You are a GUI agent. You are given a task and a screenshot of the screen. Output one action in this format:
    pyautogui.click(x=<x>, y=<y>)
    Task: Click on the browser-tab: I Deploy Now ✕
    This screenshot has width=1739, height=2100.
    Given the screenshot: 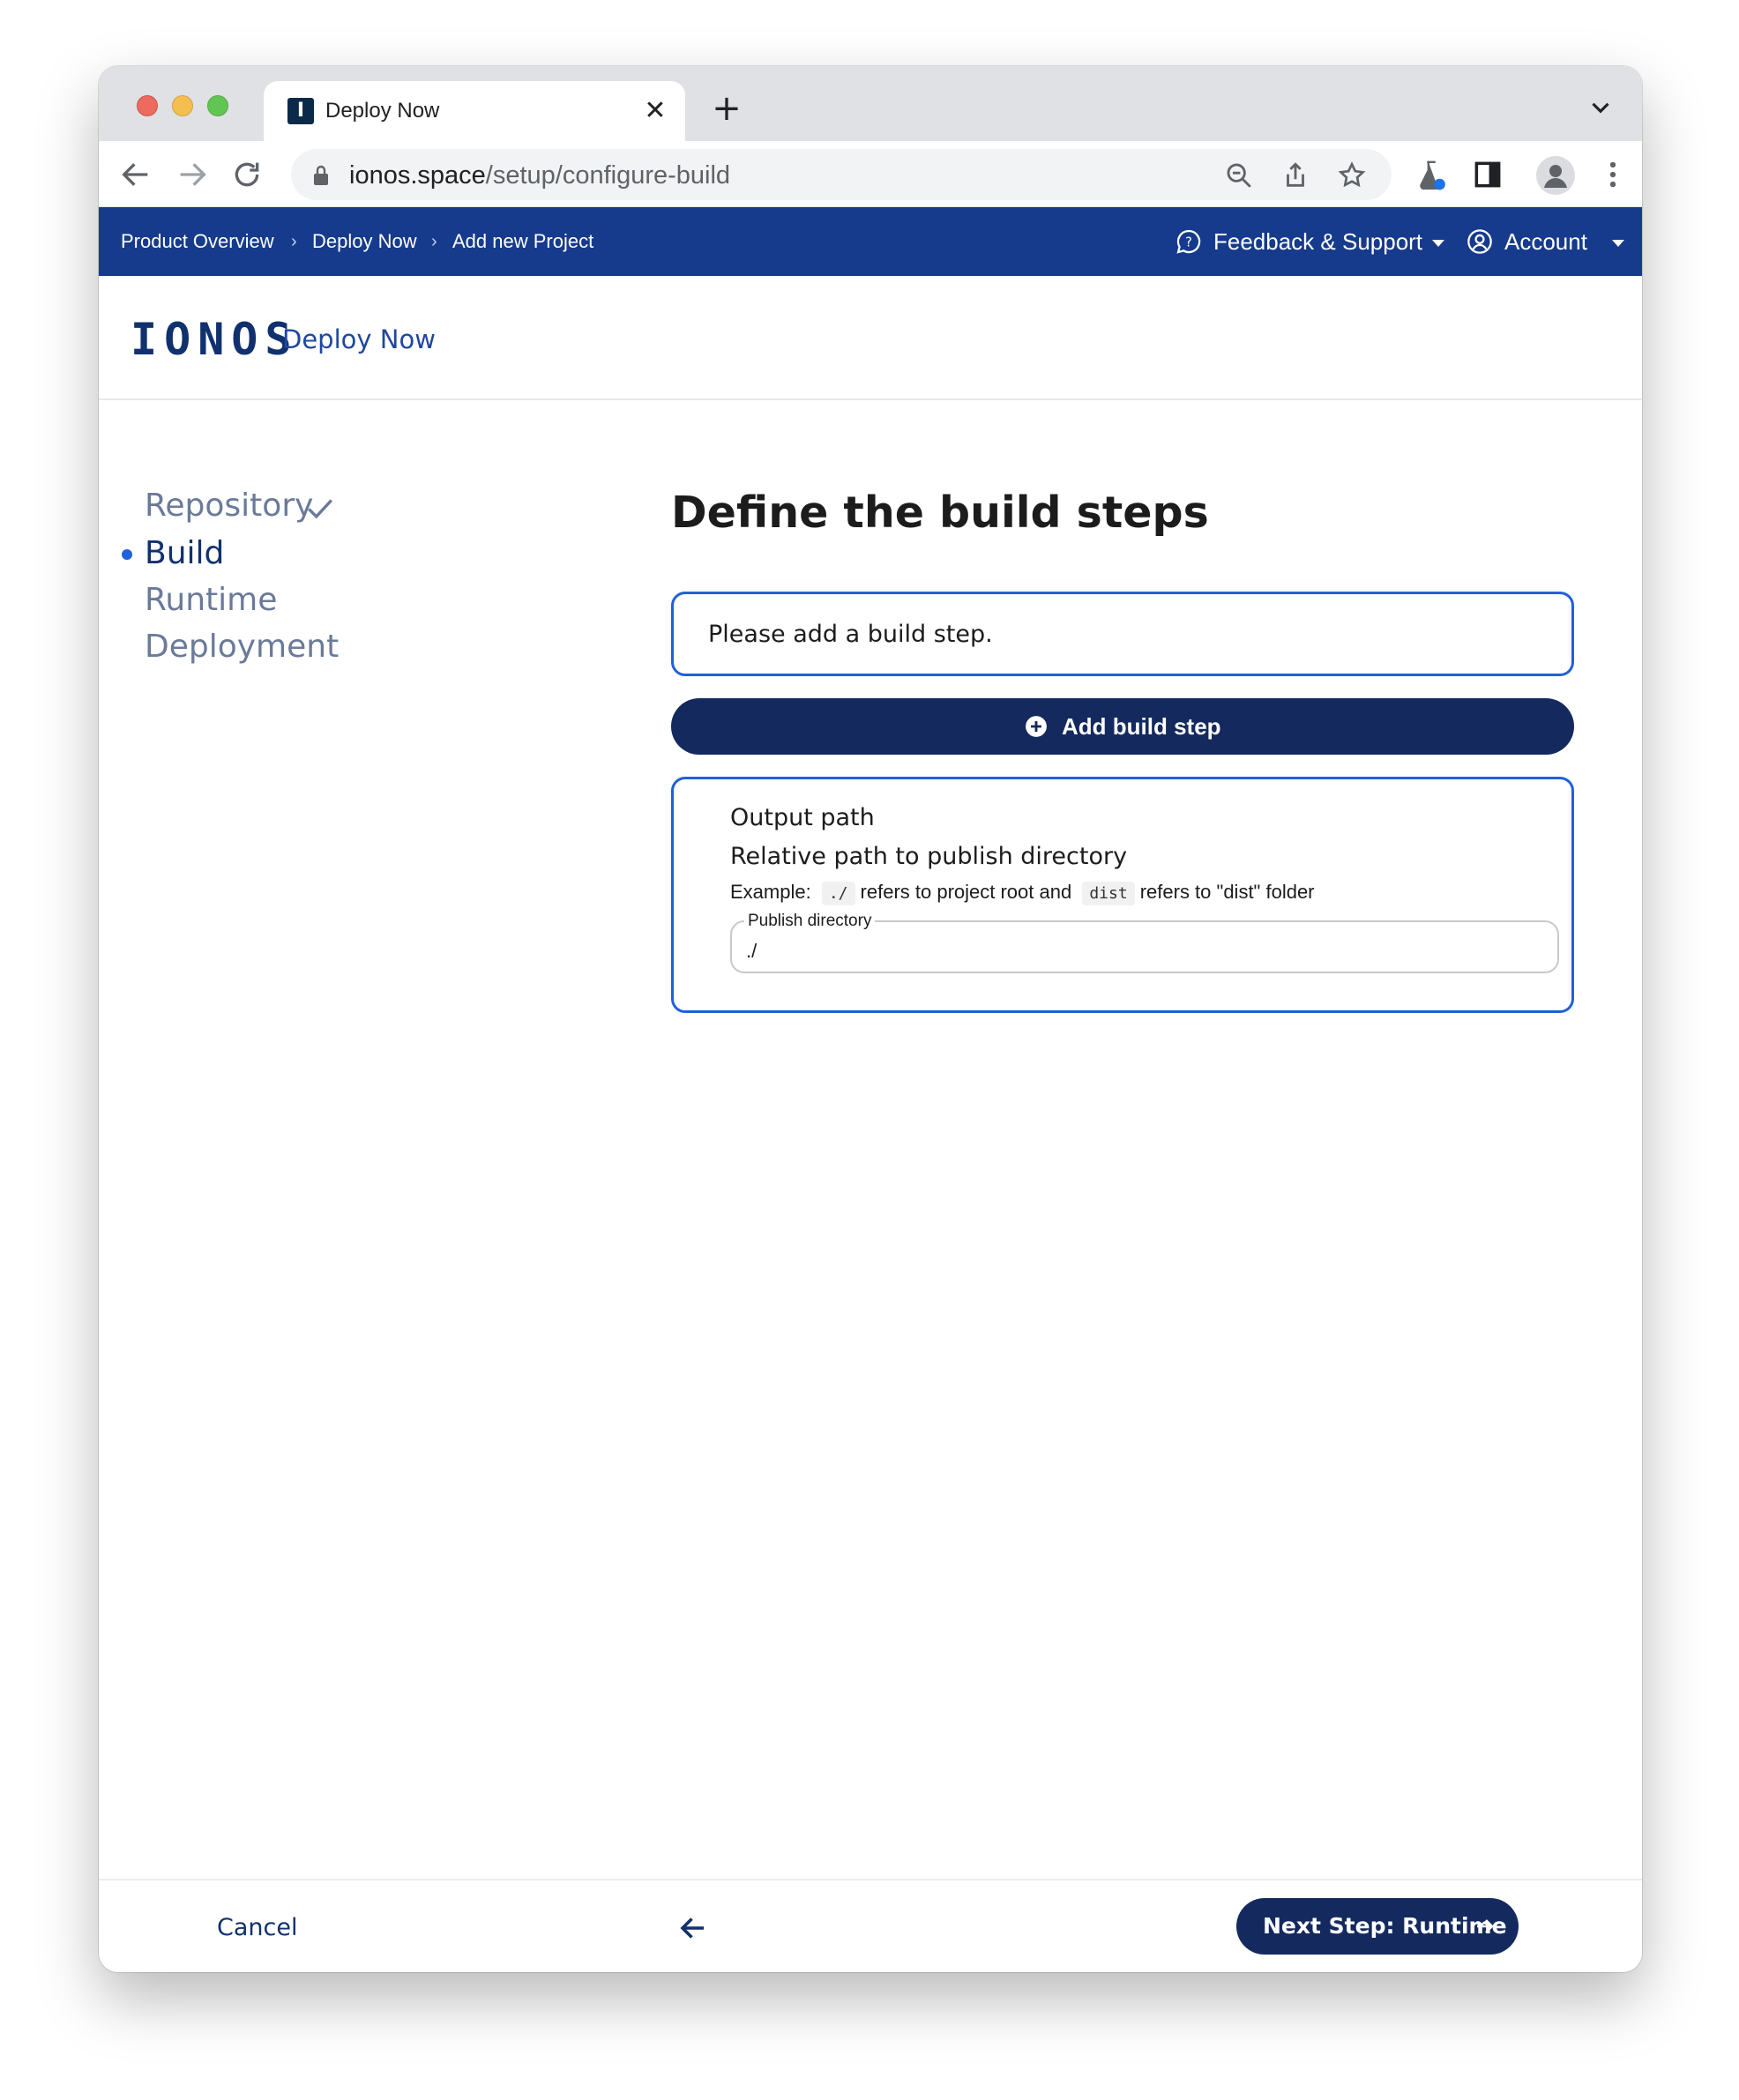 What is the action you would take?
    pyautogui.click(x=474, y=111)
    